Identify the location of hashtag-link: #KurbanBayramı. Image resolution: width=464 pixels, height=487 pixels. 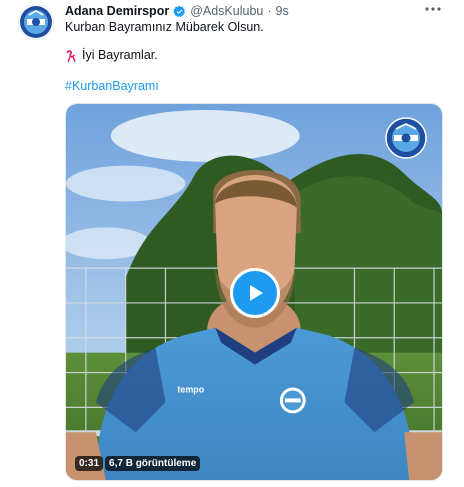
(112, 86).